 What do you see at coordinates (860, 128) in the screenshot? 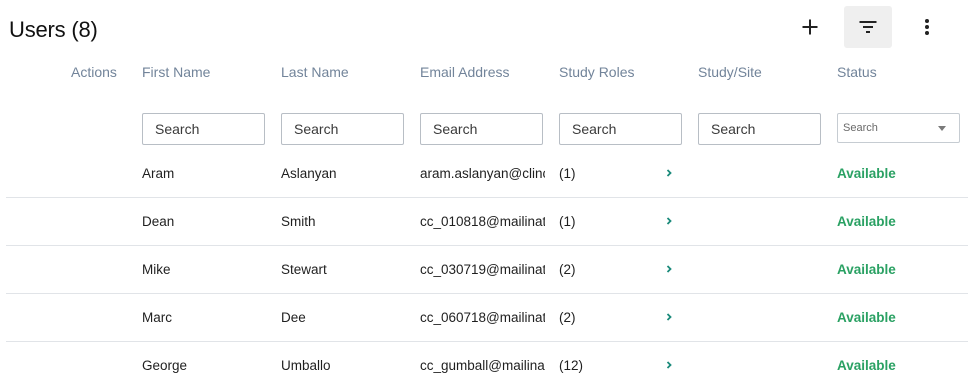
I see `status-filter-placeholder: Search` at bounding box center [860, 128].